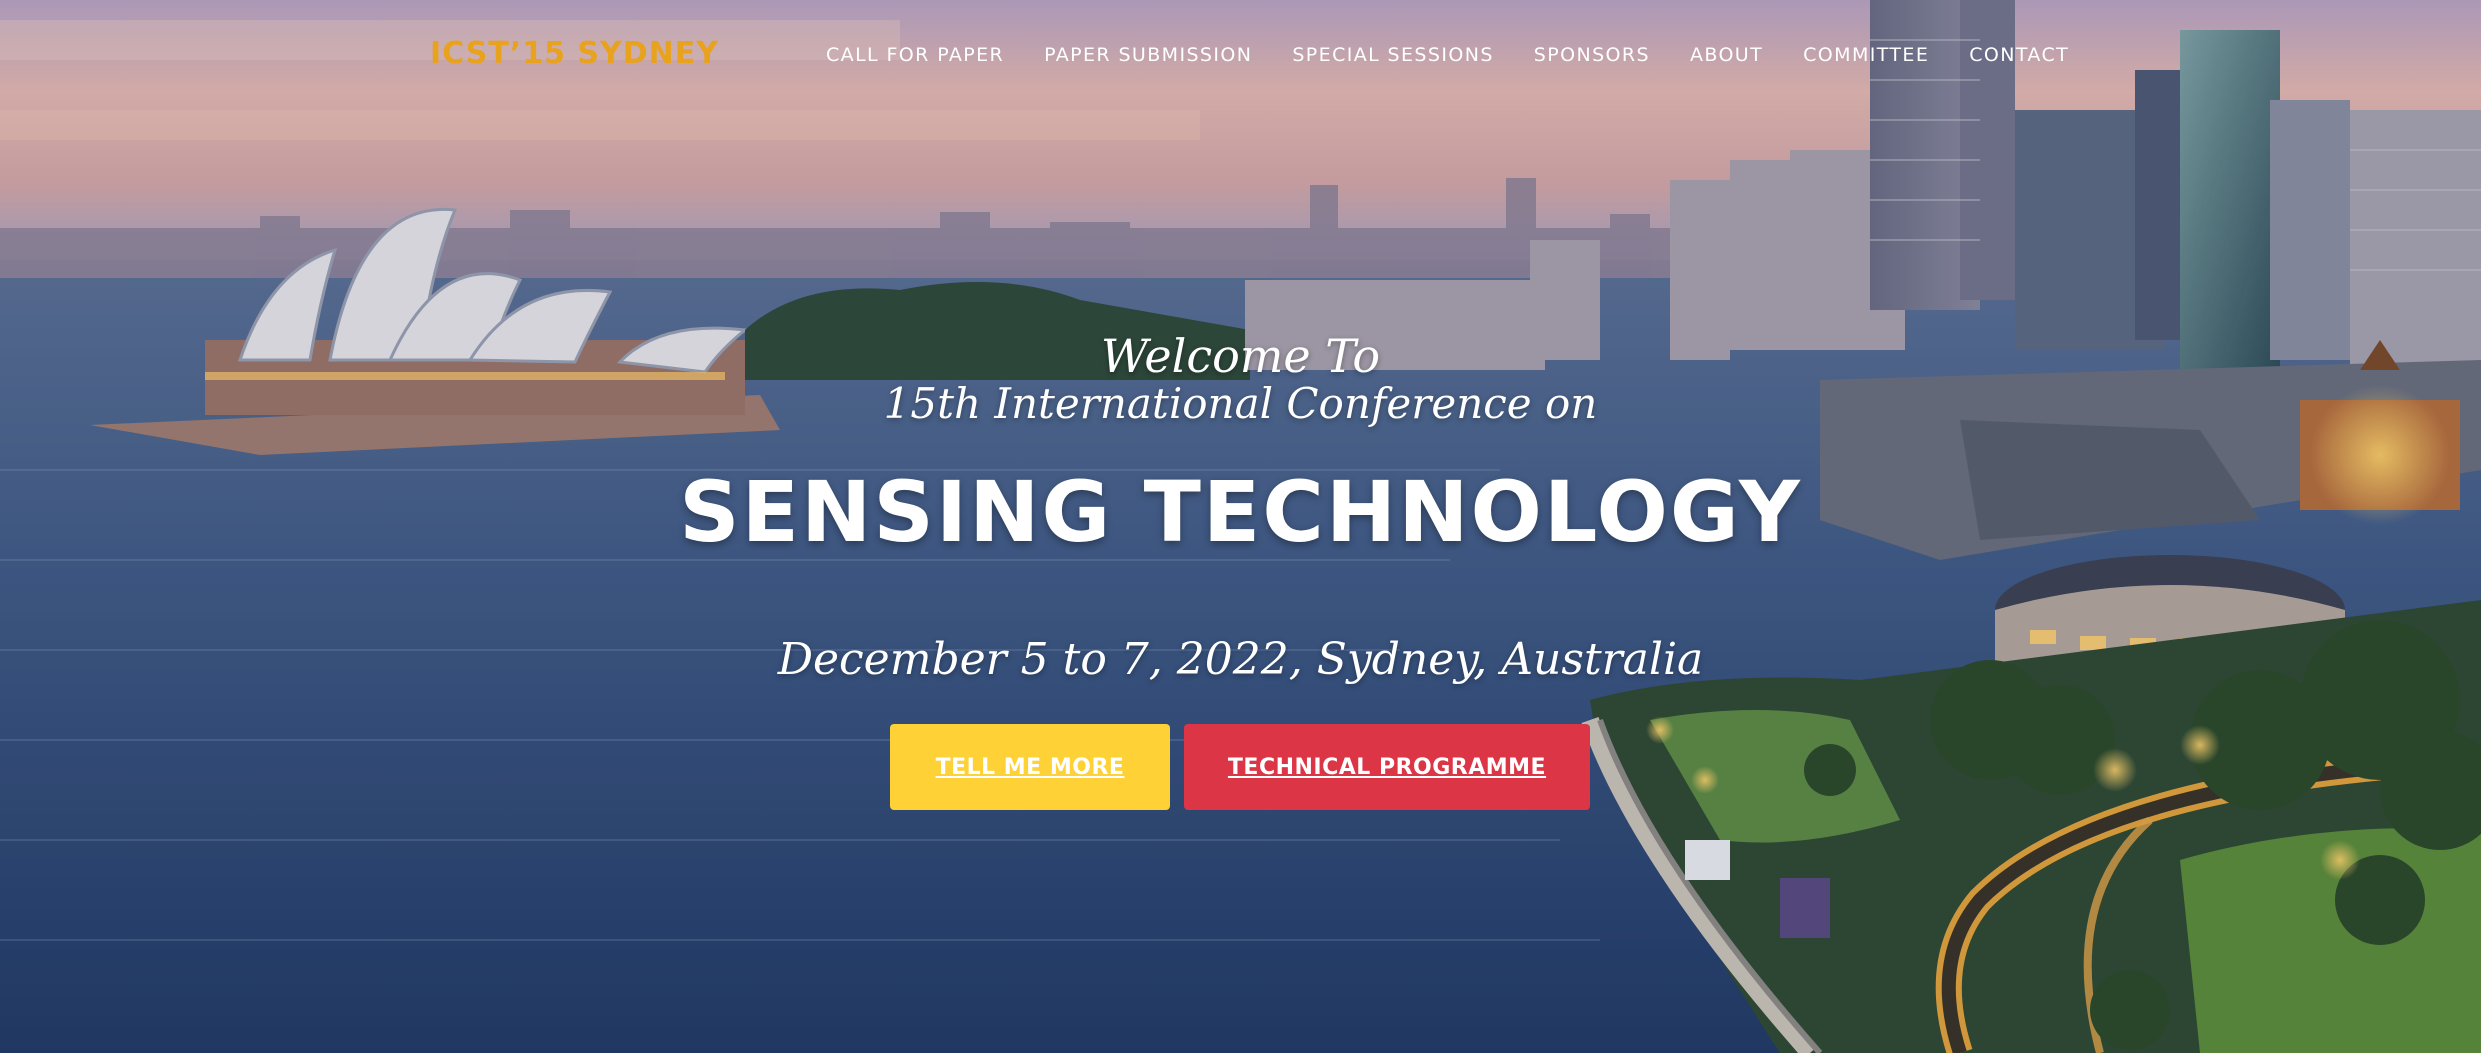 Image resolution: width=2481 pixels, height=1053 pixels. Describe the element at coordinates (1030, 767) in the screenshot. I see `tell-me-more-button: TELL ME MORE` at that location.